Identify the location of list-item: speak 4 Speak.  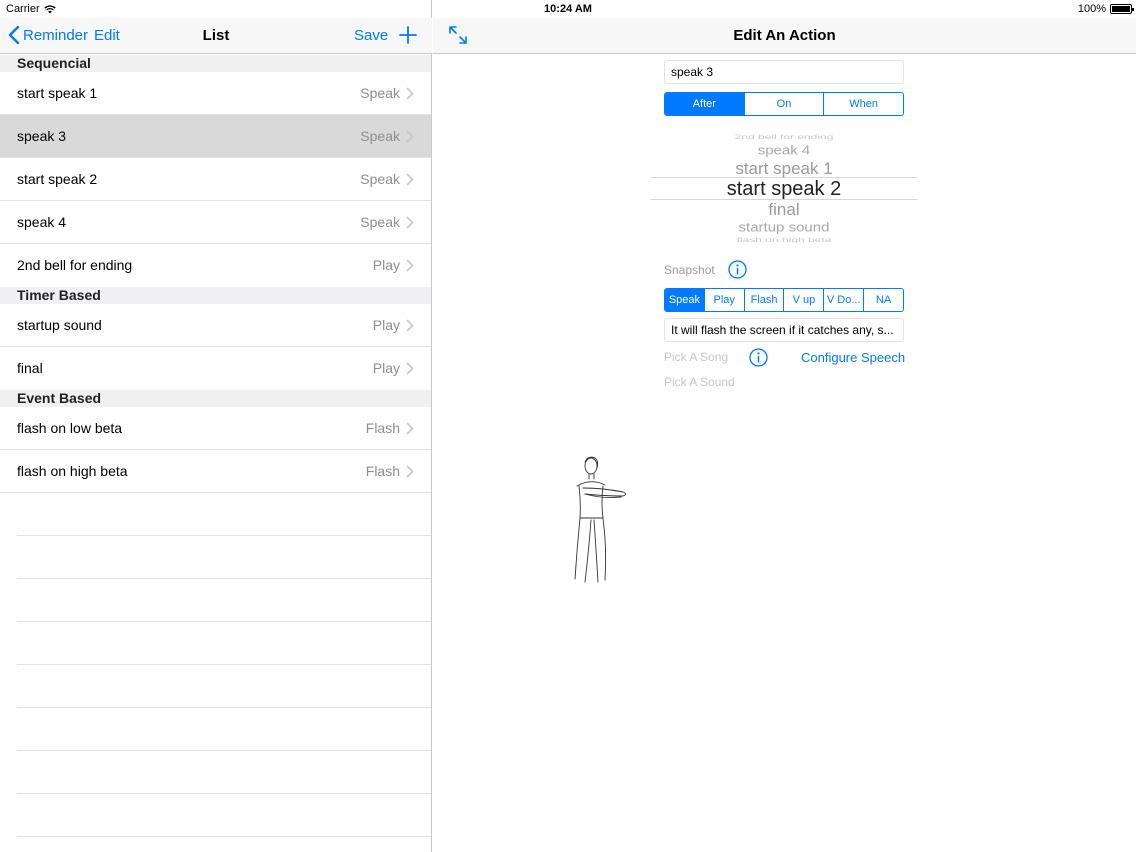
(215, 222).